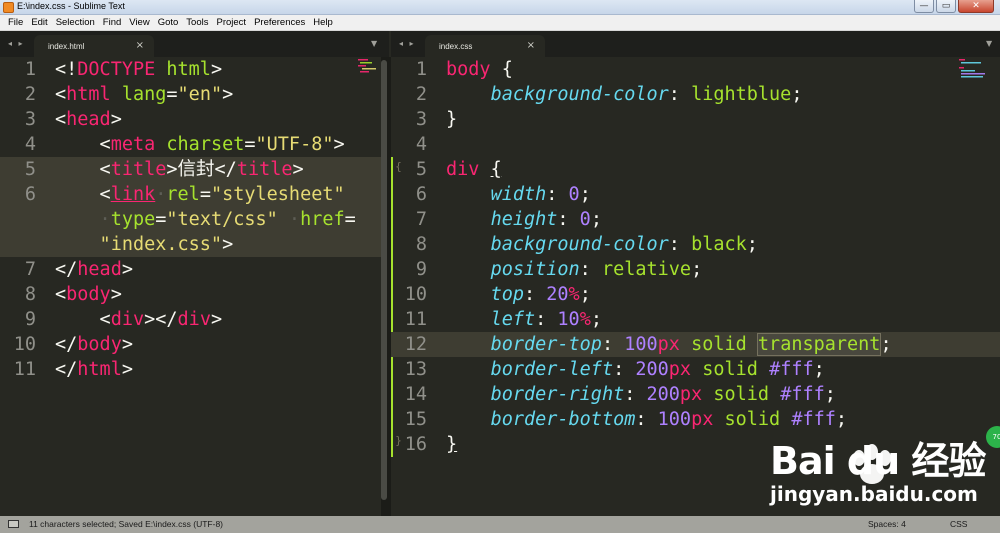 This screenshot has height=533, width=1000. Describe the element at coordinates (350, 219) in the screenshot. I see `code-token: =` at that location.